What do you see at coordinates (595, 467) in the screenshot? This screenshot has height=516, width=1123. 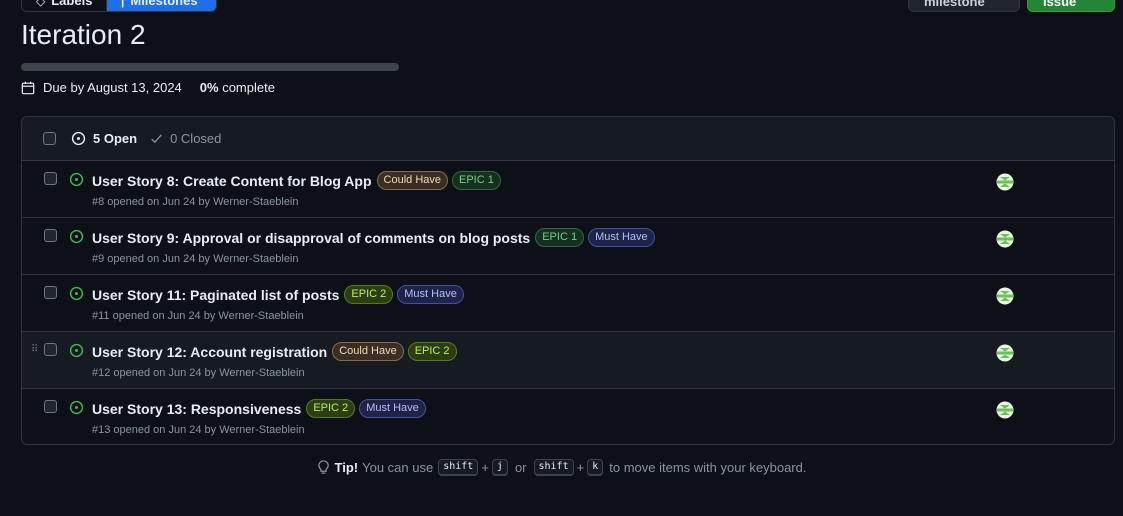 I see `kbd-k: k` at bounding box center [595, 467].